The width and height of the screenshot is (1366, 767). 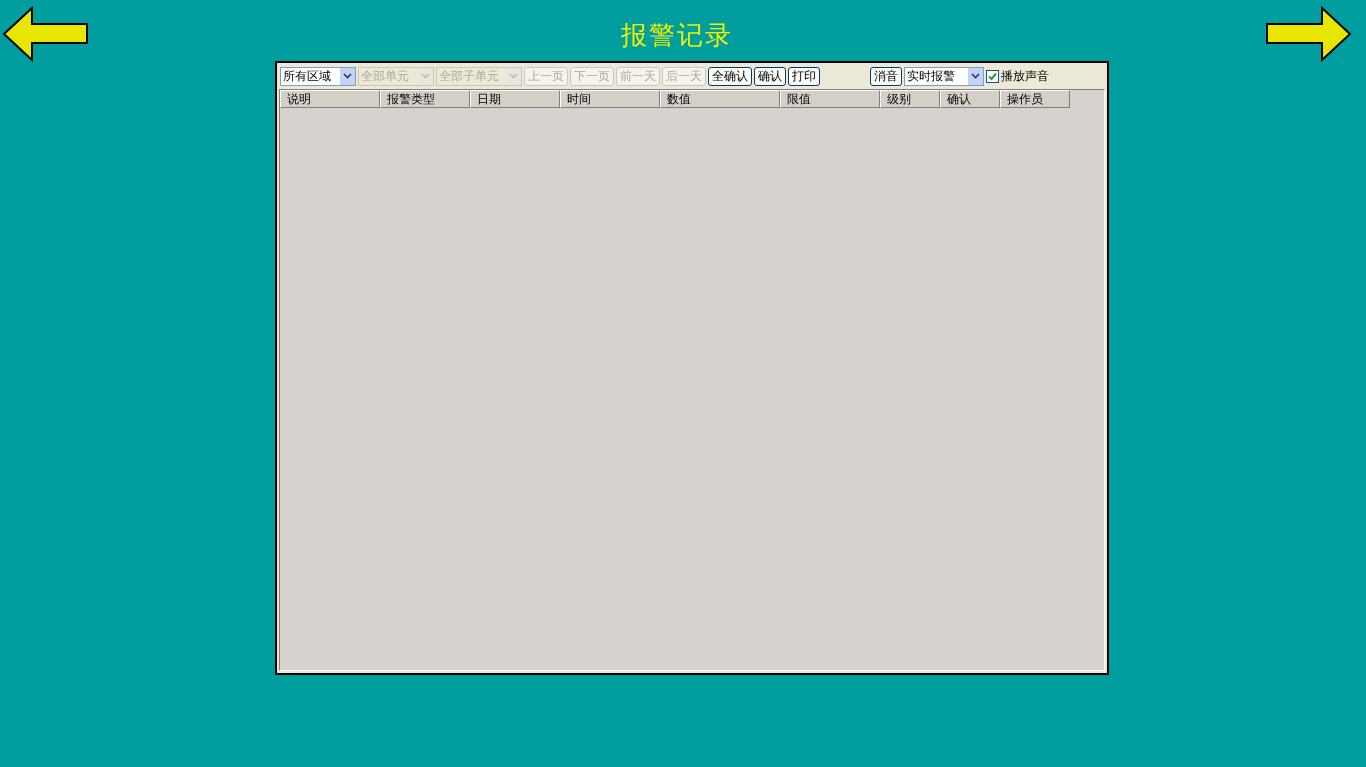 What do you see at coordinates (886, 76) in the screenshot?
I see `toolbar-button: 消音` at bounding box center [886, 76].